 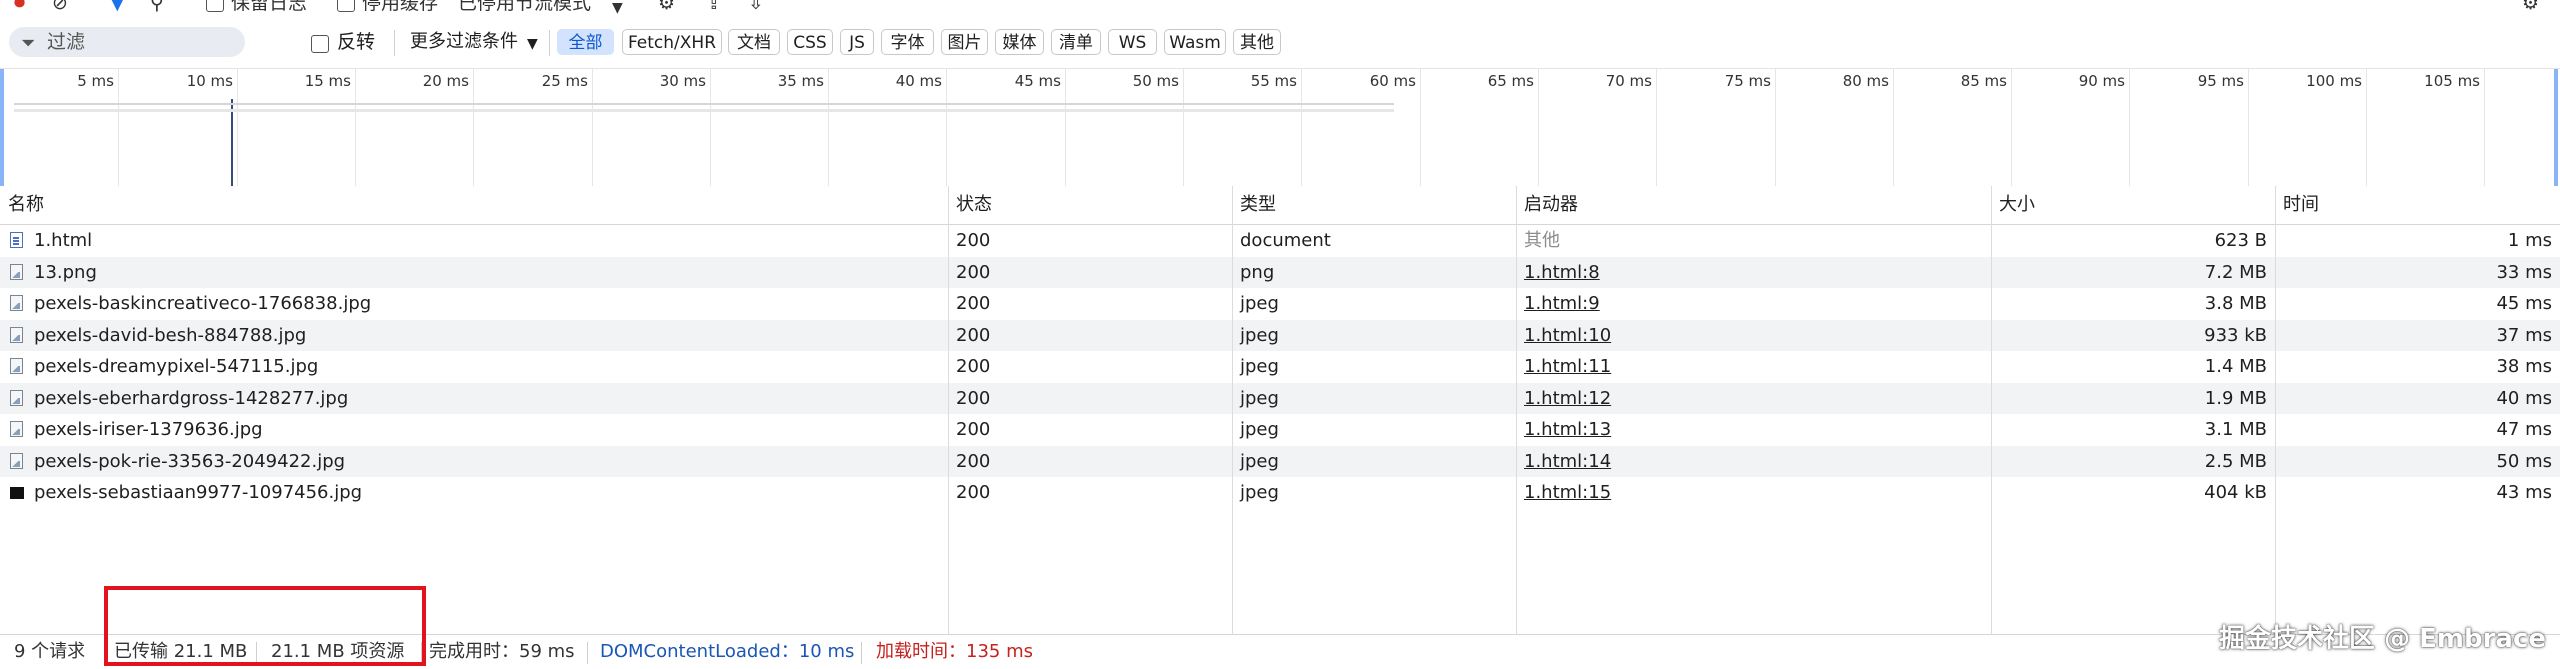 What do you see at coordinates (1076, 42) in the screenshot?
I see `filter-type-chip: 清单` at bounding box center [1076, 42].